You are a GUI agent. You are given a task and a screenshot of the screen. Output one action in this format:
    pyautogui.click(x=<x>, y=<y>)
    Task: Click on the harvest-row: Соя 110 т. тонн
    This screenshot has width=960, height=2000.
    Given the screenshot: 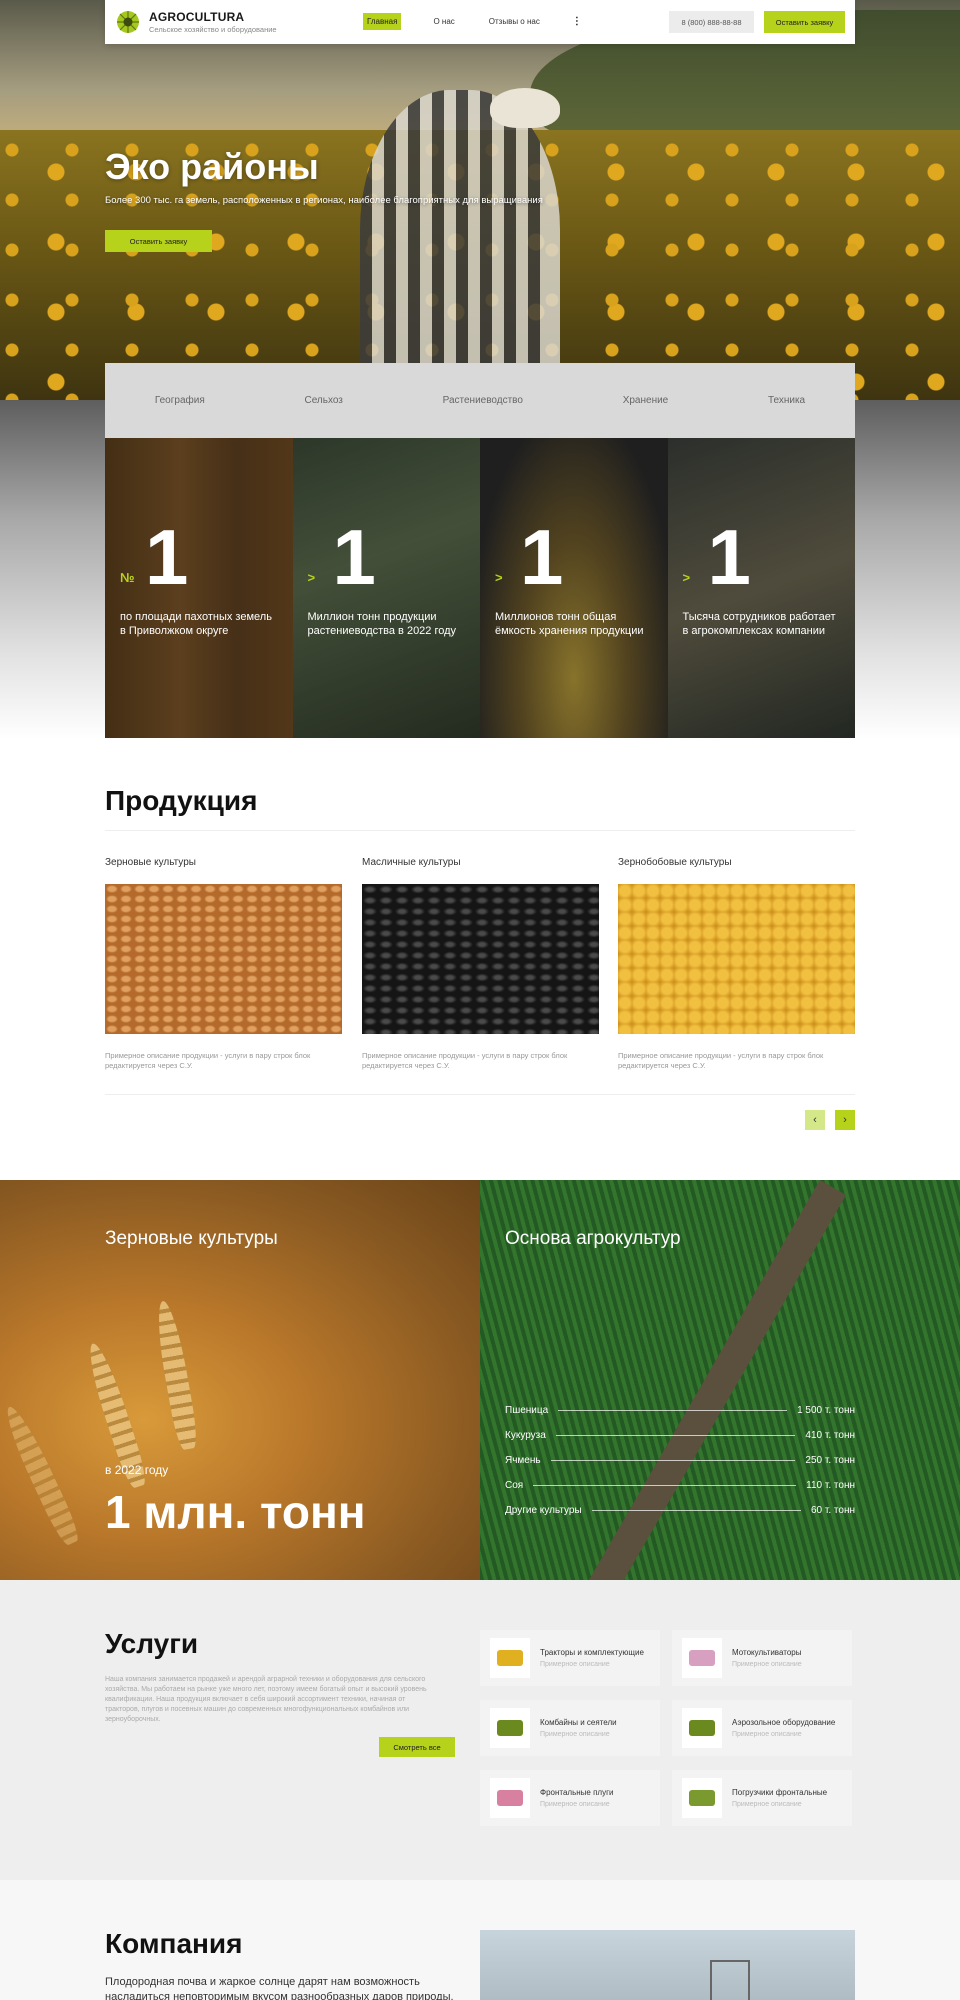 What is the action you would take?
    pyautogui.click(x=680, y=1485)
    